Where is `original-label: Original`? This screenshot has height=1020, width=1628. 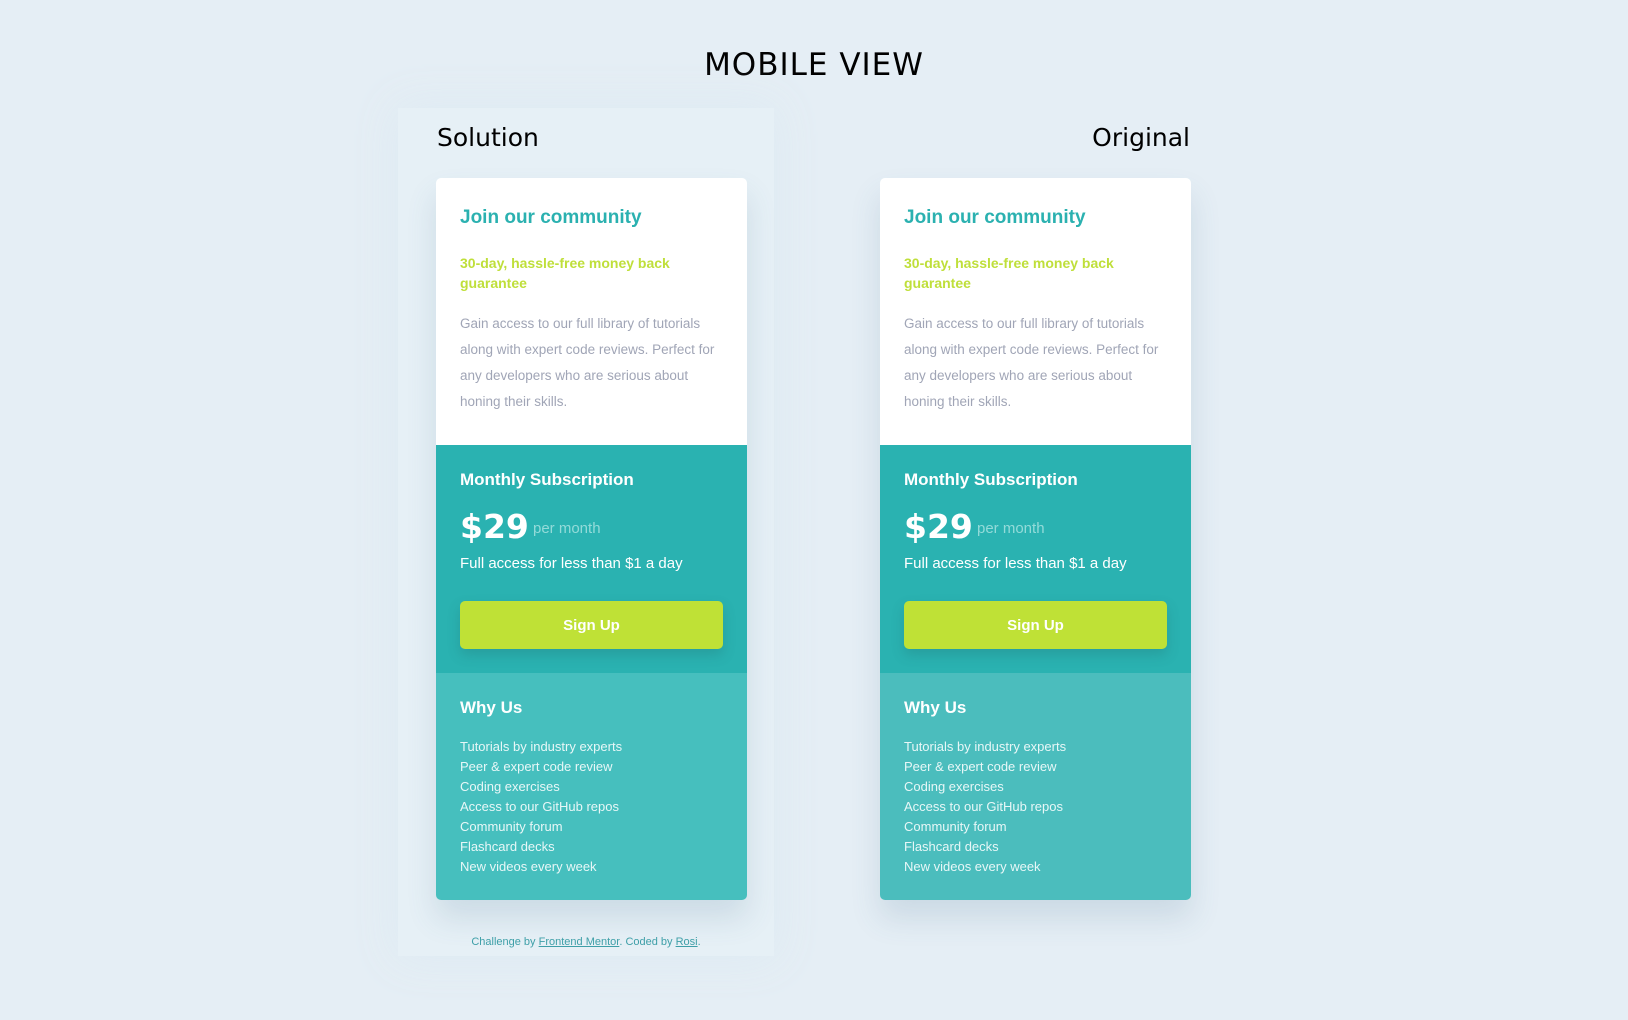
original-label: Original is located at coordinates (1141, 137).